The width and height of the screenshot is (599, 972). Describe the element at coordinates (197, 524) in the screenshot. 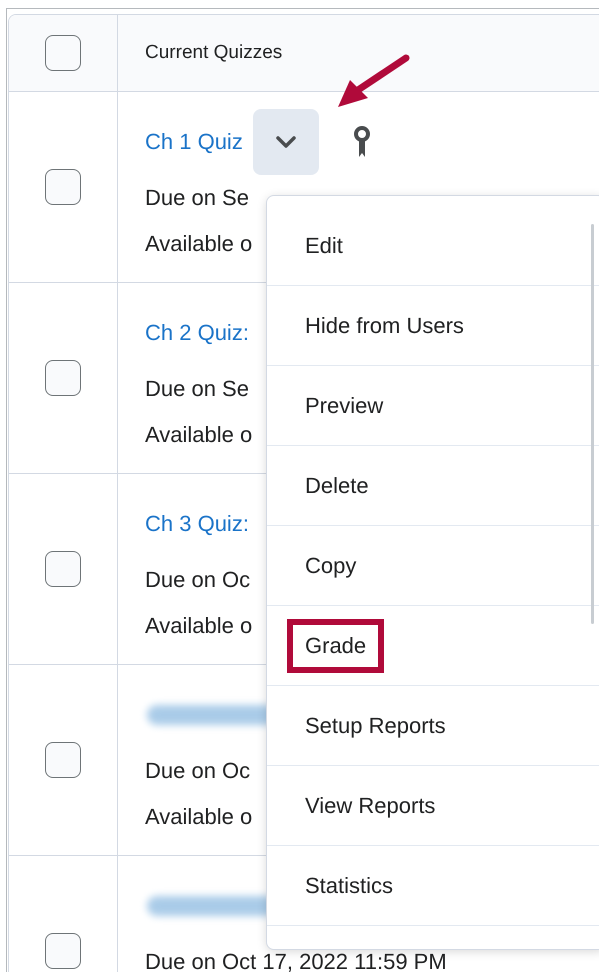

I see `quiz-link: Ch 3 Quiz:` at that location.